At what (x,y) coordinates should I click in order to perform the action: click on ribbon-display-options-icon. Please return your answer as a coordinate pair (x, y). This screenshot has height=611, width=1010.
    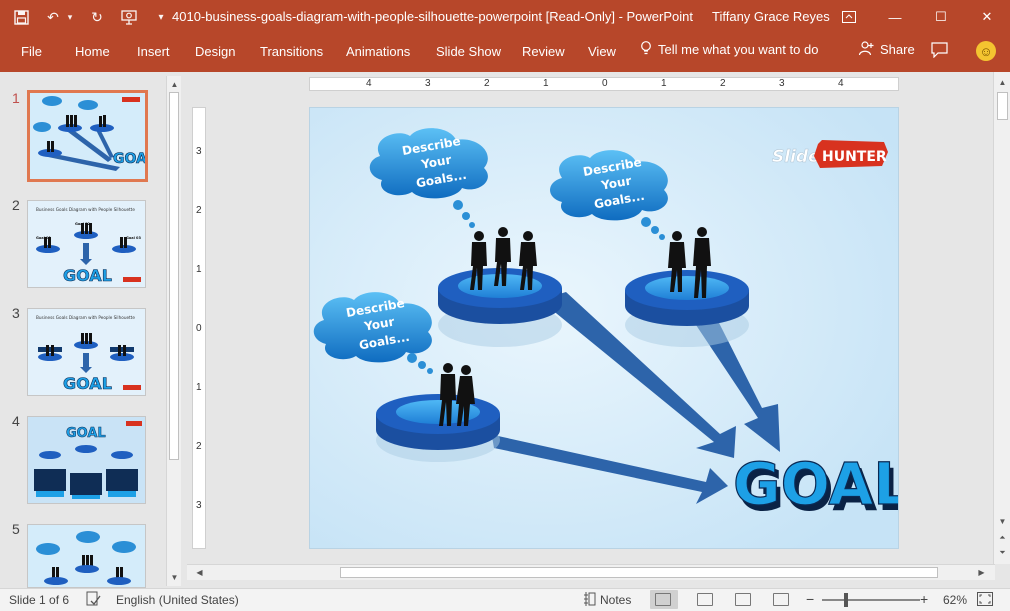
    Looking at the image, I should click on (849, 17).